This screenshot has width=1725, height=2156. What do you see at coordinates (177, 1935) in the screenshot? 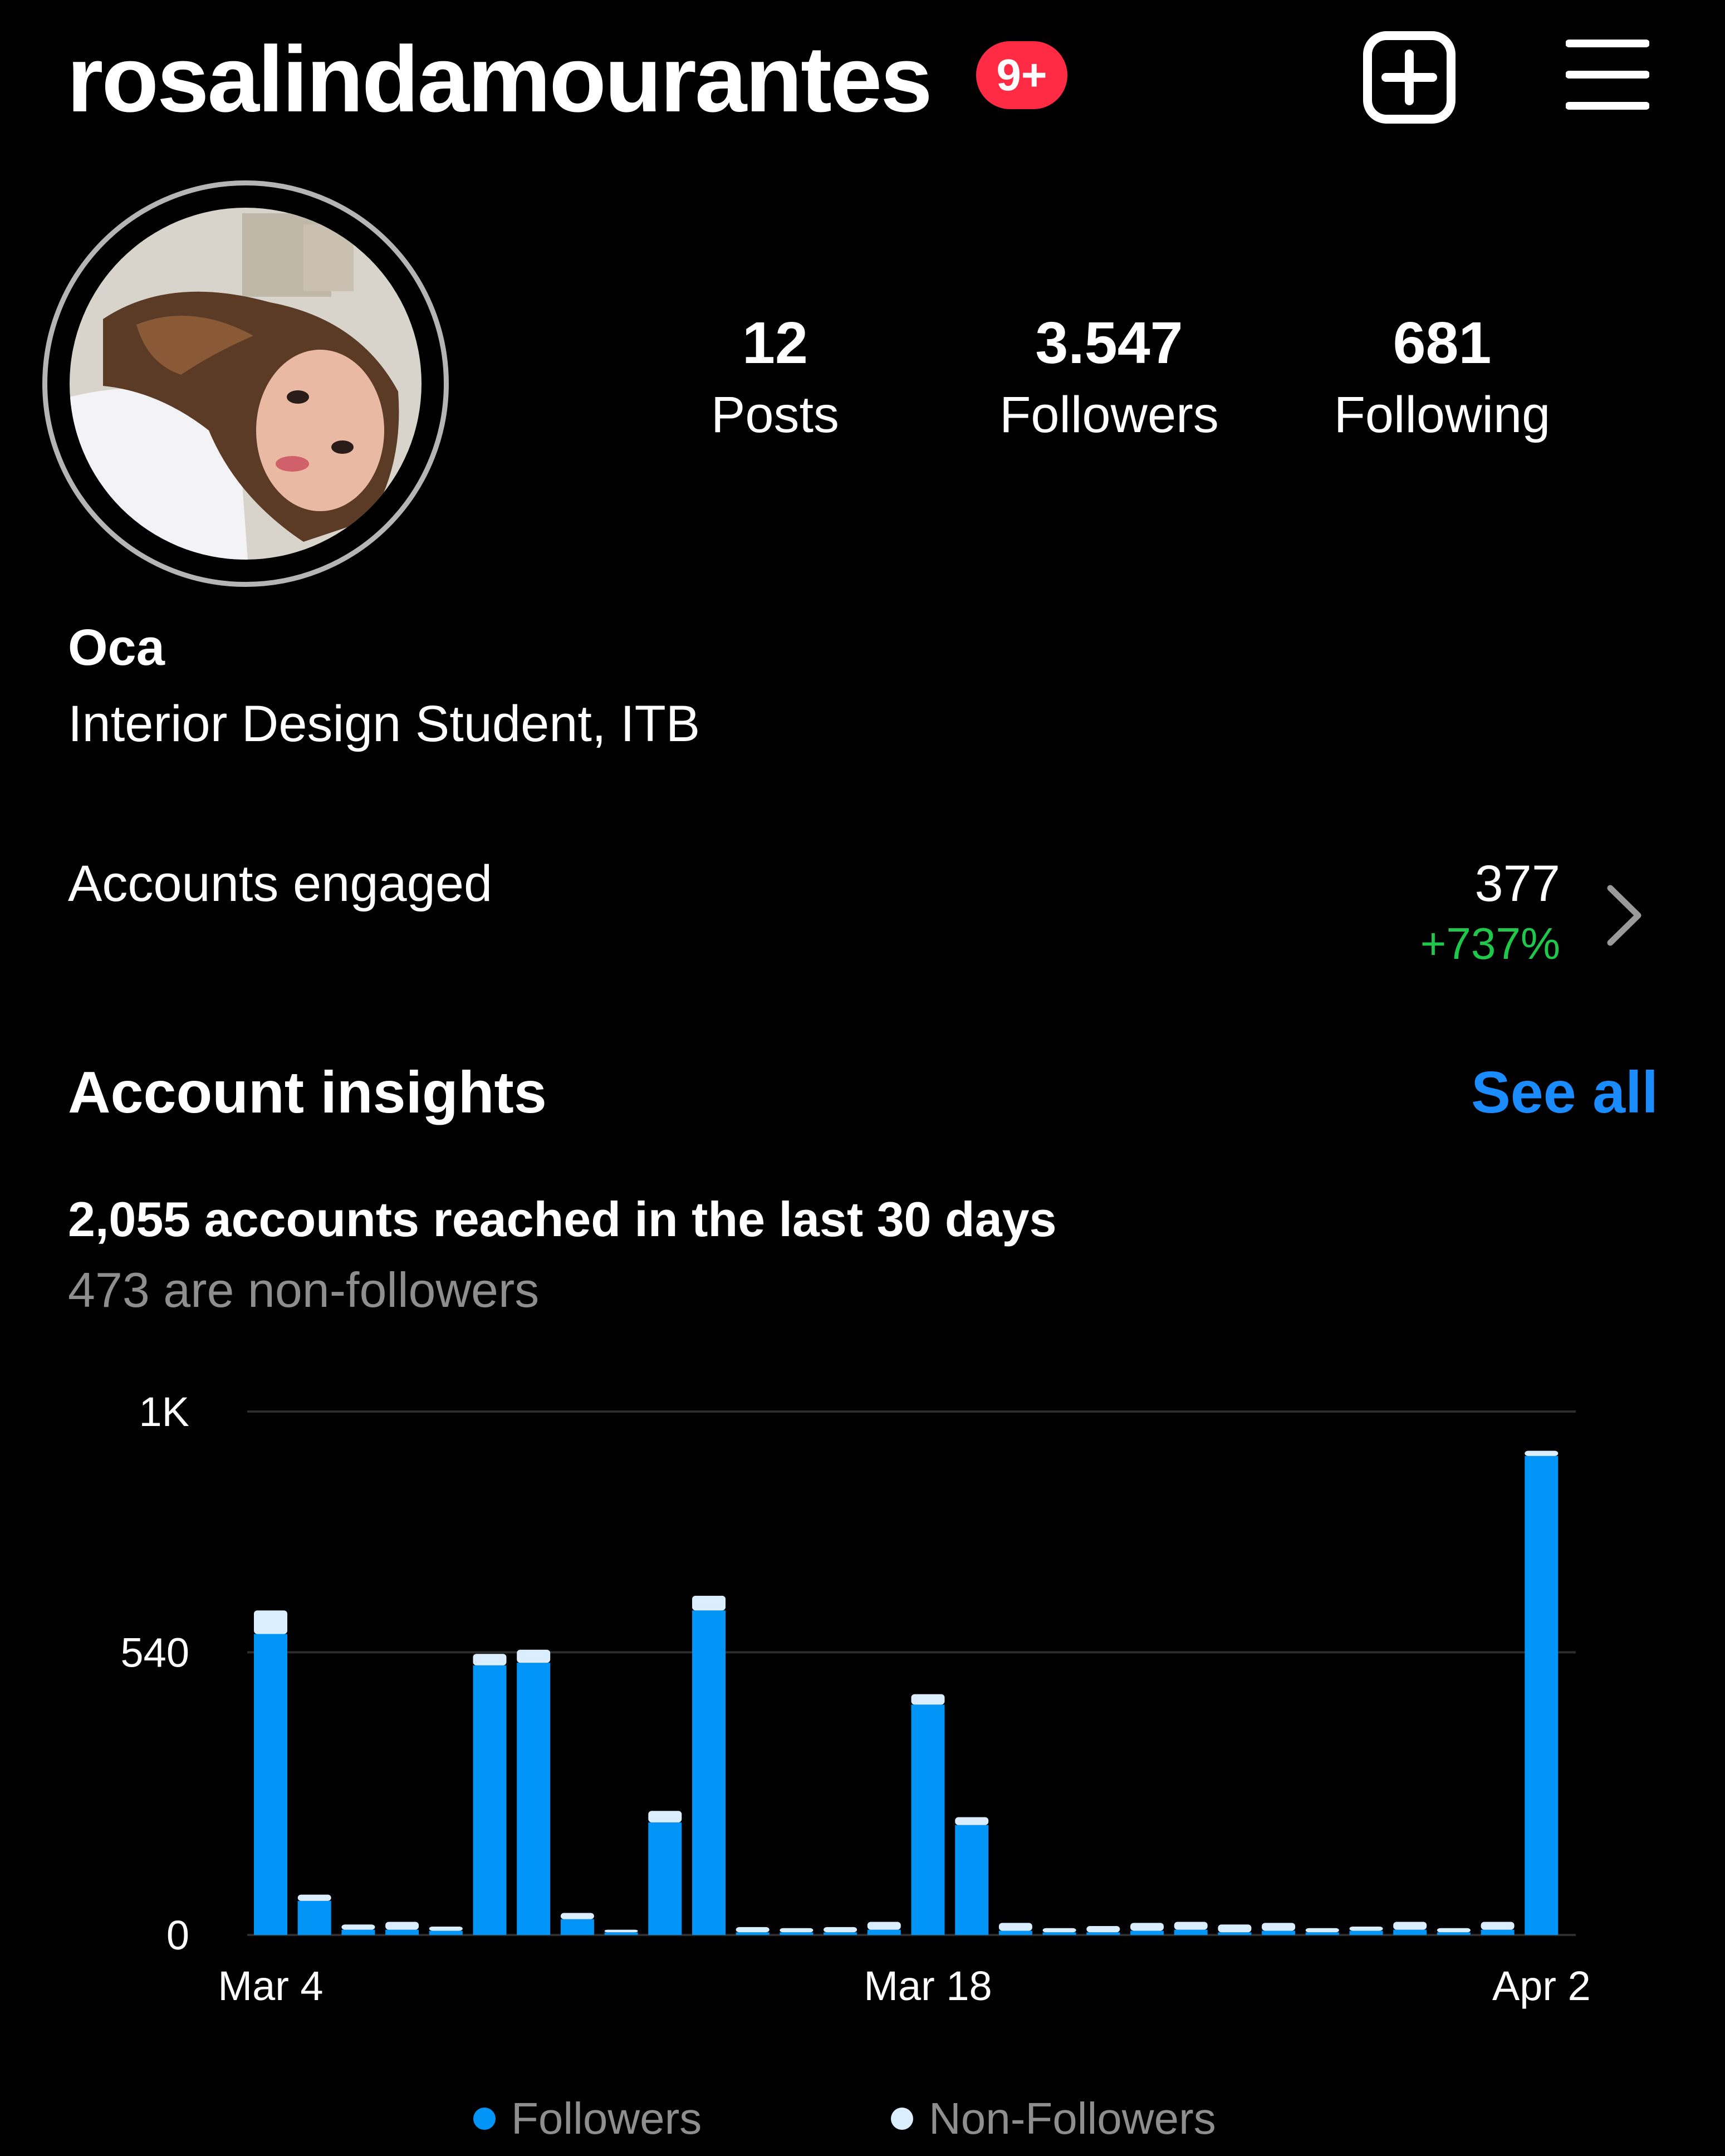
I see `y-tick-label: 0` at bounding box center [177, 1935].